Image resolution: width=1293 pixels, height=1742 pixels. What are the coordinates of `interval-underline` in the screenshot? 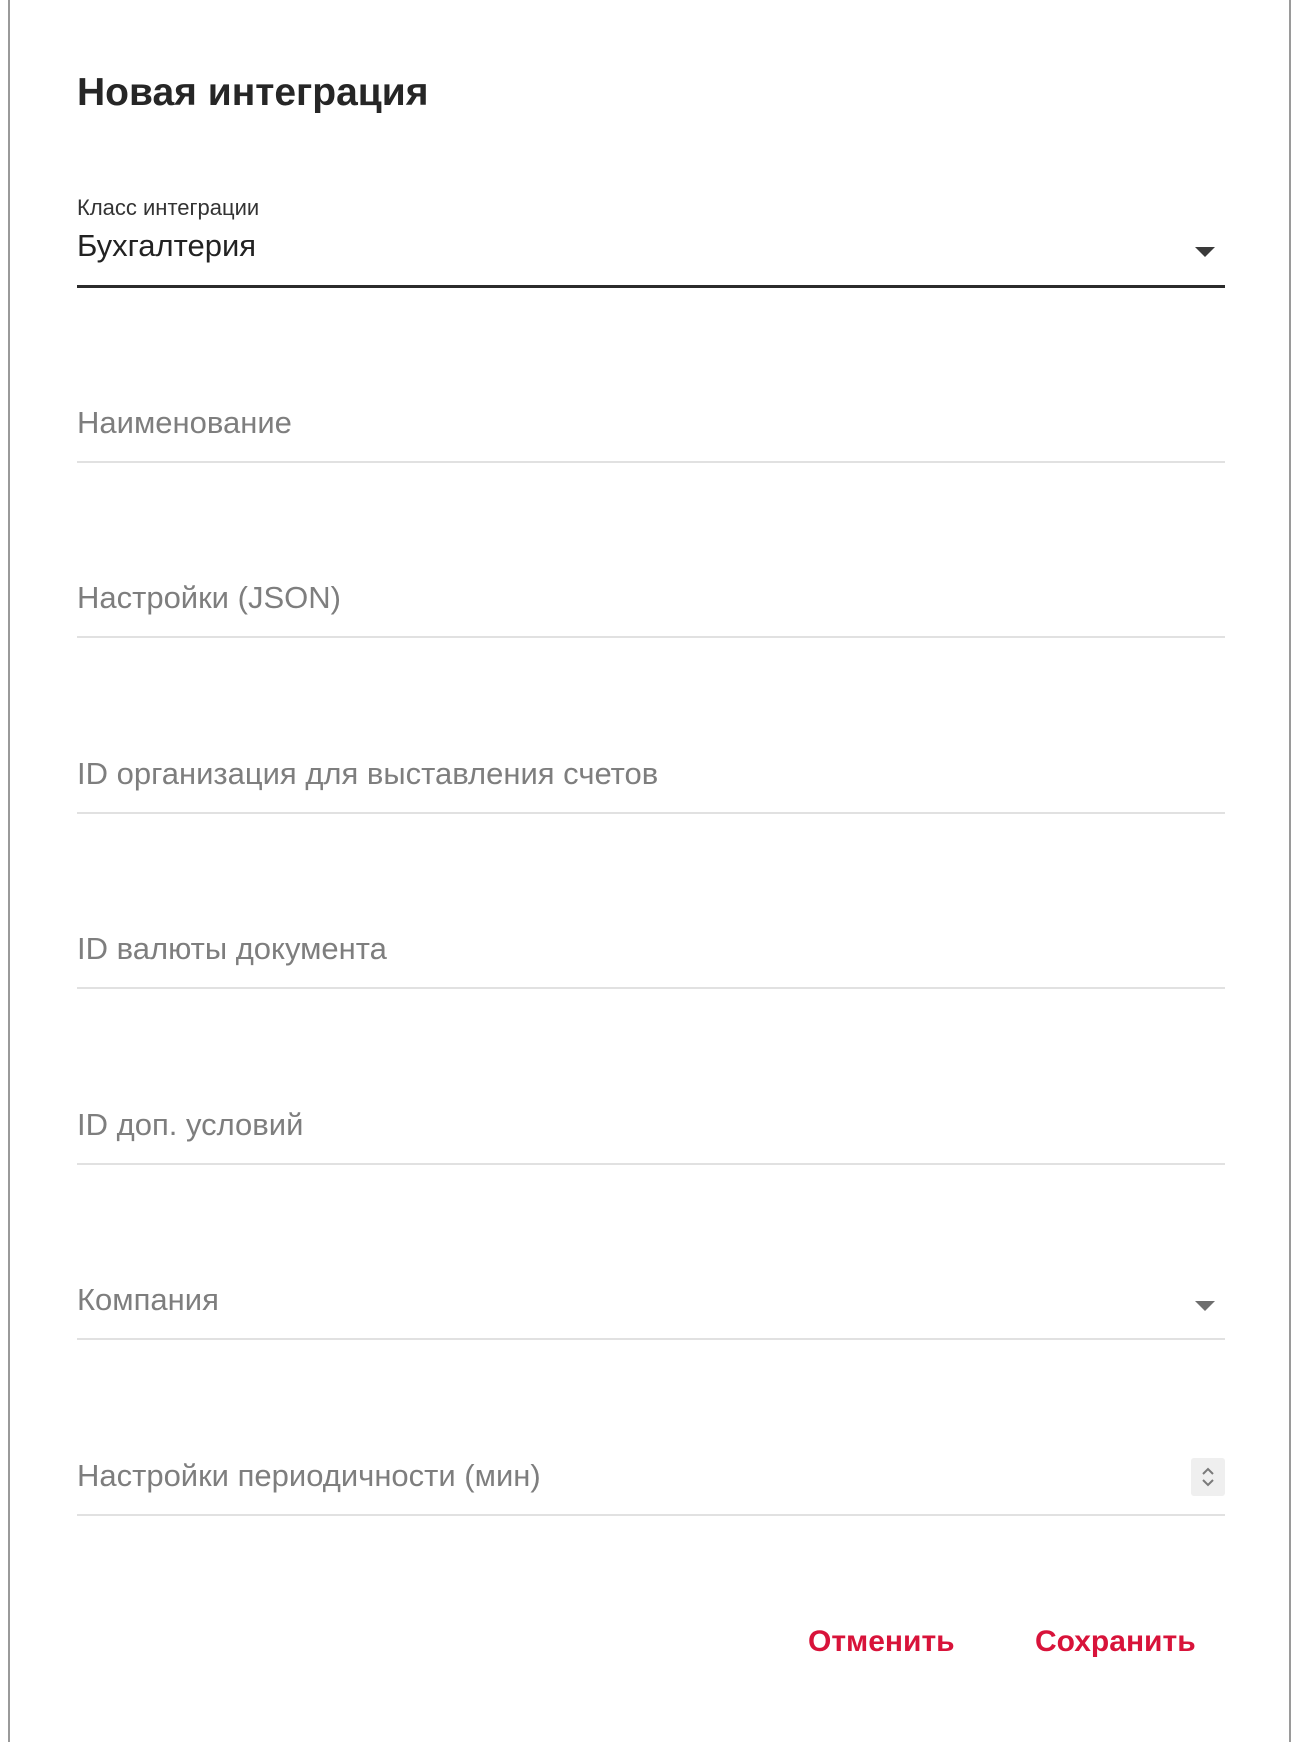 It's located at (651, 1515).